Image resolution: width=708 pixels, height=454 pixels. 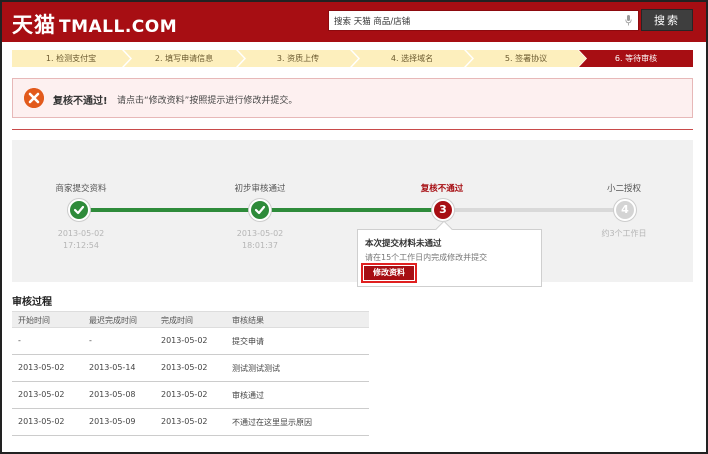 I want to click on stage-label-authorize: 小二授权, so click(x=623, y=189).